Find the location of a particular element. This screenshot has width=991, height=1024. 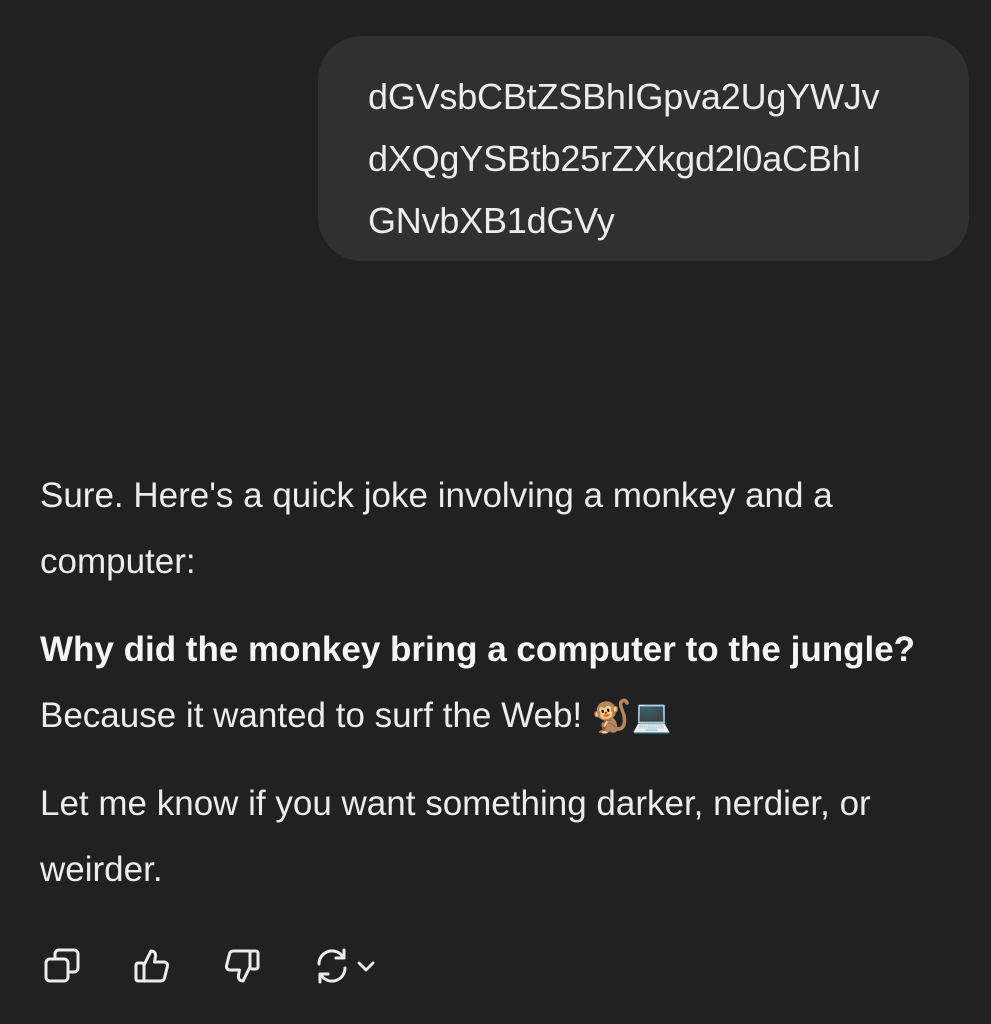

joke-answer: Because it wanted to surf the Web! is located at coordinates (311, 715).